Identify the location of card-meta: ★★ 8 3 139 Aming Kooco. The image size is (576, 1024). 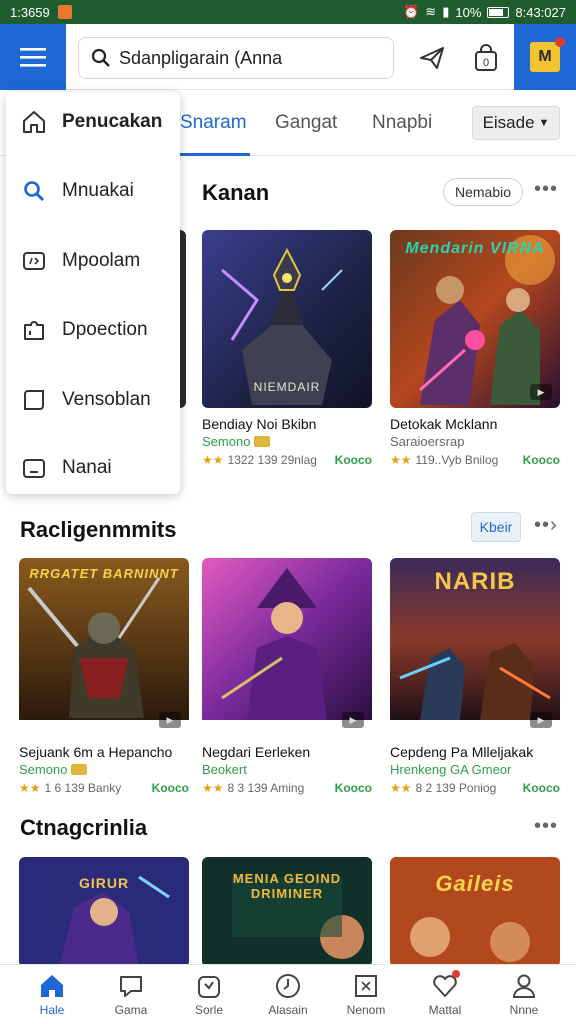
(287, 788).